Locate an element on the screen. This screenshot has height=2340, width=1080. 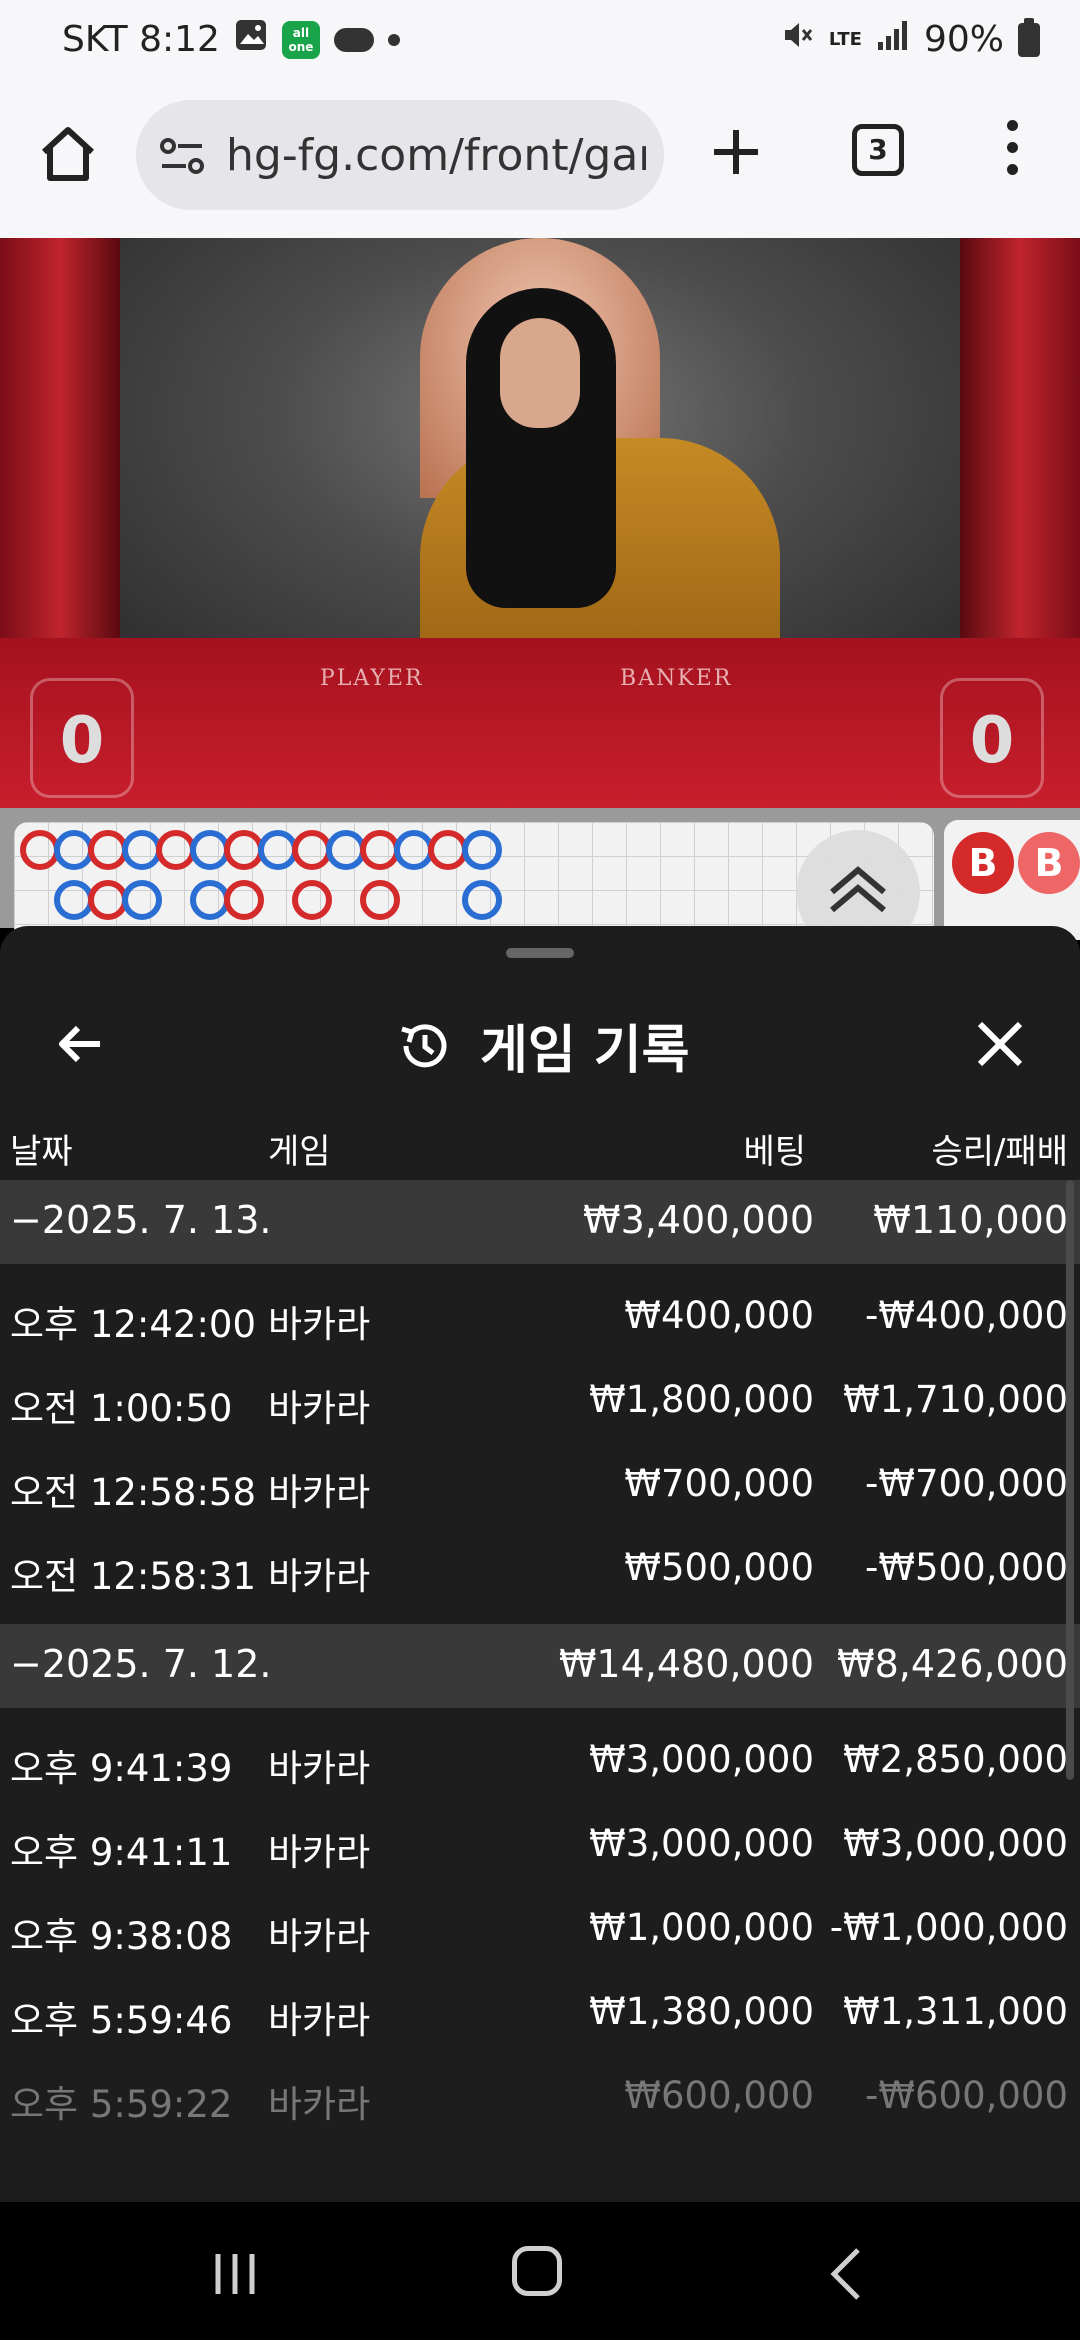
row-time: 오전 1:00:50 is located at coordinates (121, 1408).